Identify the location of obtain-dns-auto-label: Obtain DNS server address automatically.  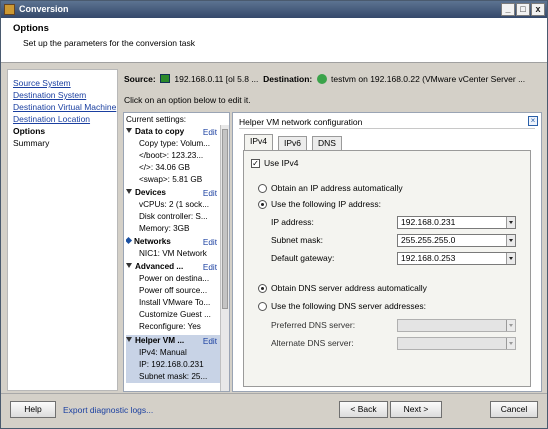
(349, 288).